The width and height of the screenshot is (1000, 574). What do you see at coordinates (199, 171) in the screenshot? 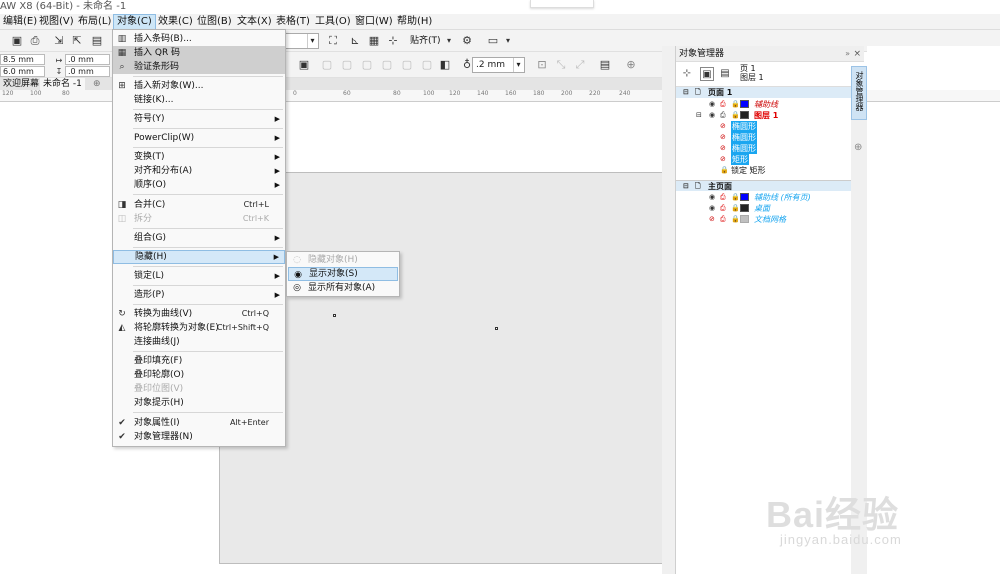
I see `menu-align-distribute: 对齐和分布(A) ▶` at bounding box center [199, 171].